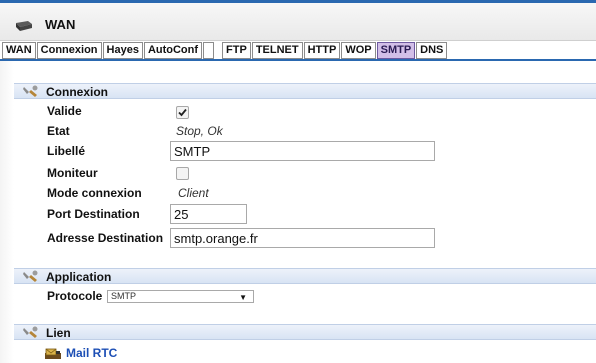 The height and width of the screenshot is (363, 596). What do you see at coordinates (322, 50) in the screenshot?
I see `tab-http: HTTP` at bounding box center [322, 50].